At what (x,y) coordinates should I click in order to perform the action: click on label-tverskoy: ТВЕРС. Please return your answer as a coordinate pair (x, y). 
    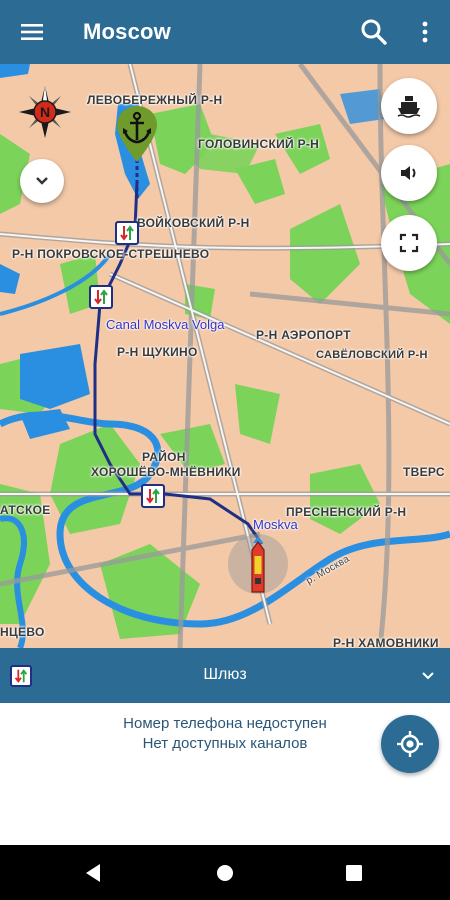
    Looking at the image, I should click on (424, 472).